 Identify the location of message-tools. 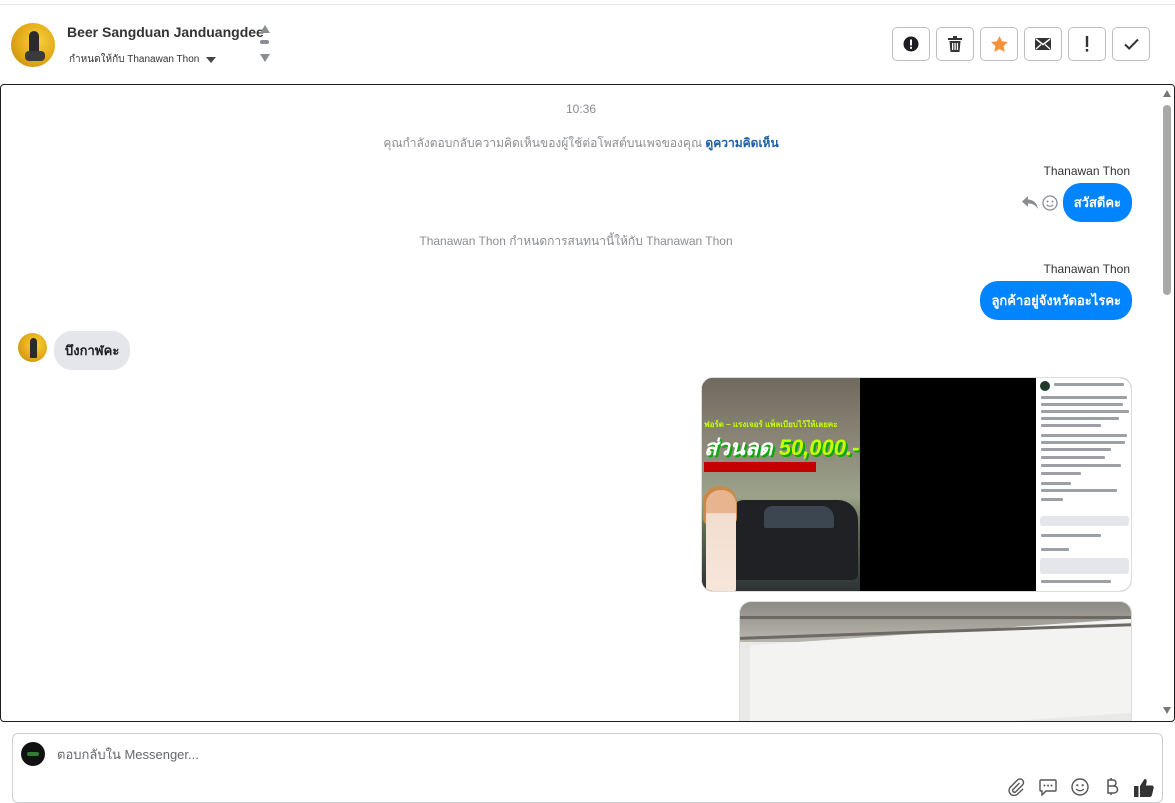
(1040, 203).